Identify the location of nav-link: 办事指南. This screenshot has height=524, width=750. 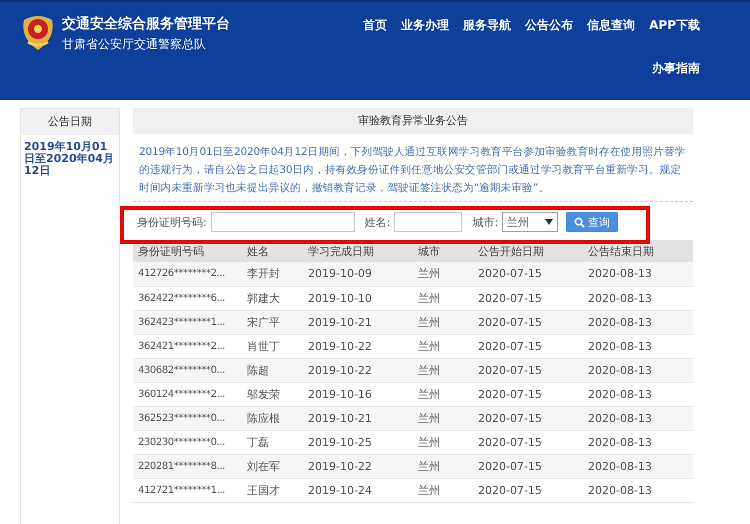
(676, 68).